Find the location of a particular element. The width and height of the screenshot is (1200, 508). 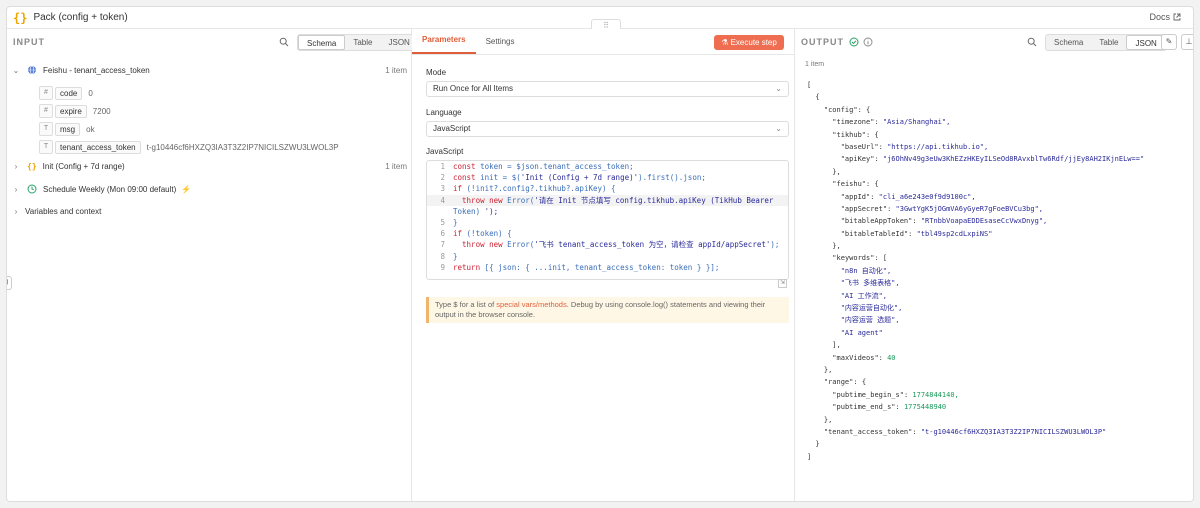

field-name: expire is located at coordinates (71, 111).